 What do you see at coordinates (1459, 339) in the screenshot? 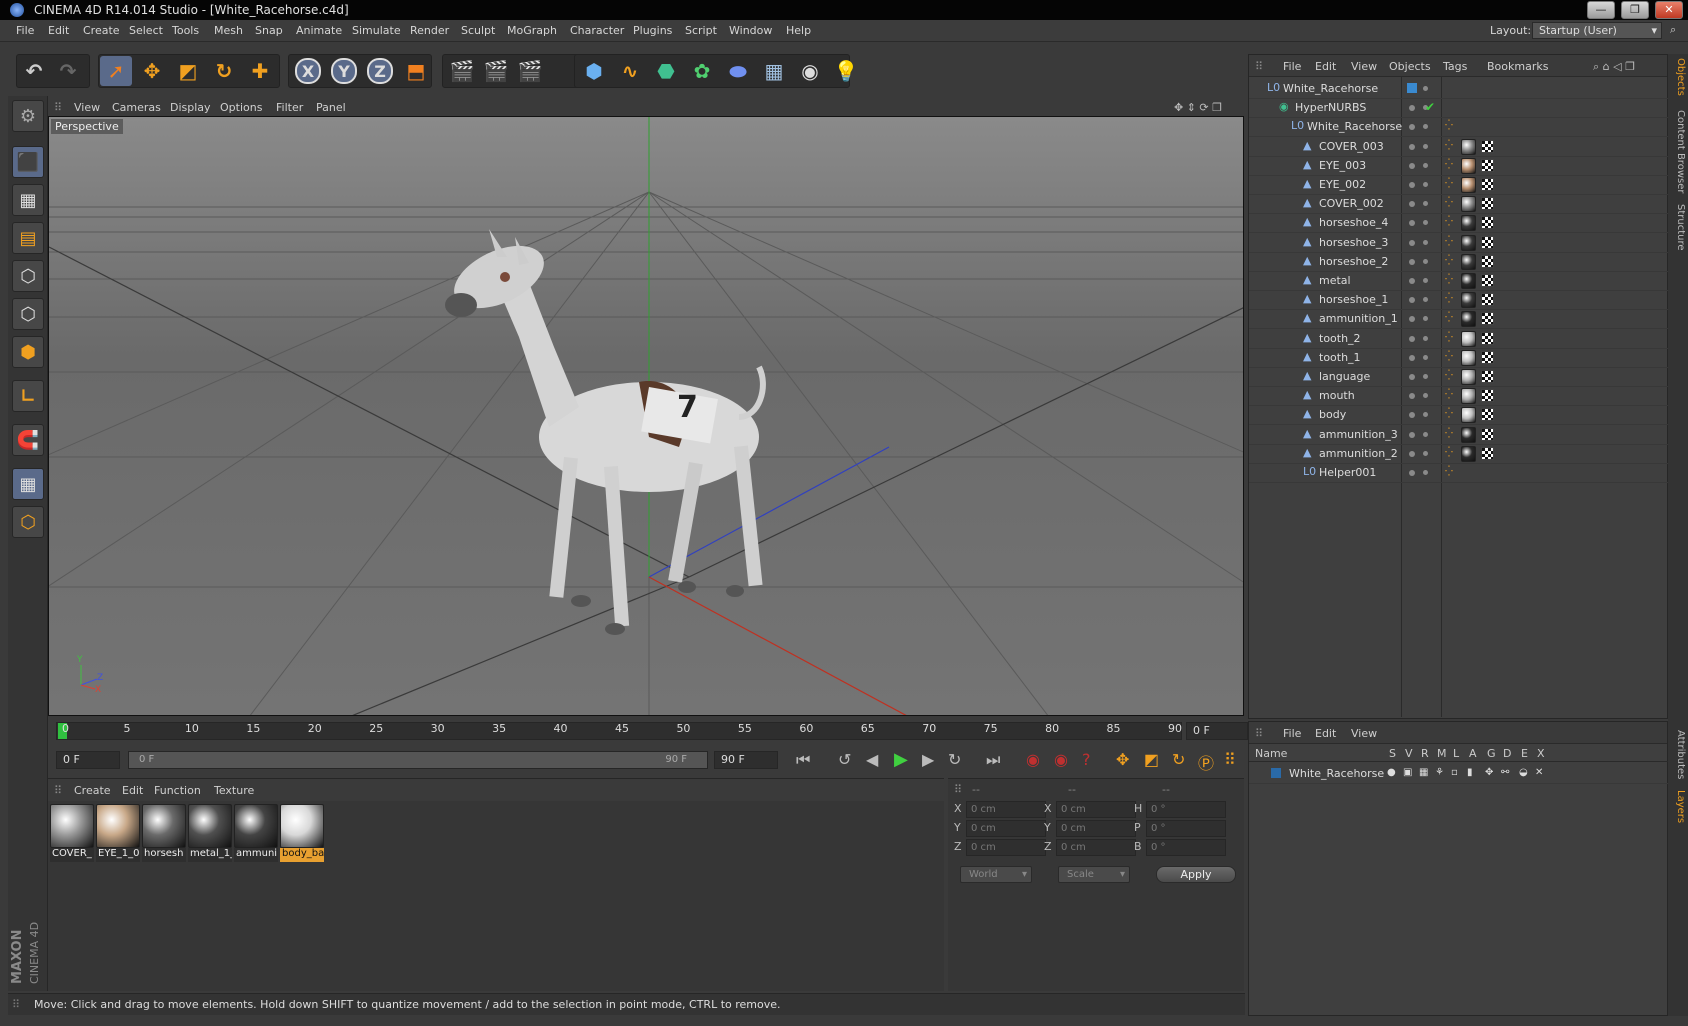
I see `object-row: ▲ tooth_2 ⁛` at bounding box center [1459, 339].